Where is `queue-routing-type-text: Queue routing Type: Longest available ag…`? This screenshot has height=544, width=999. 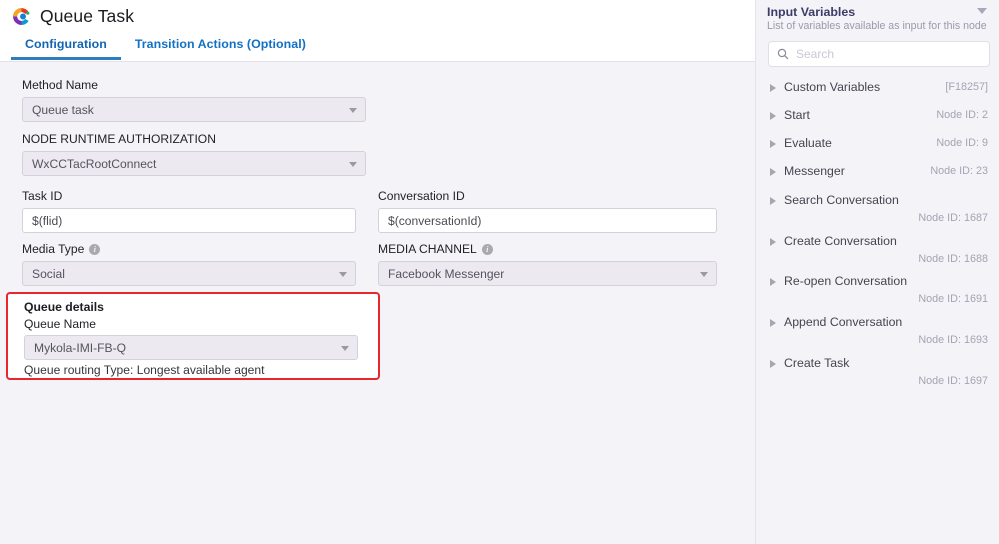 queue-routing-type-text: Queue routing Type: Longest available ag… is located at coordinates (144, 370).